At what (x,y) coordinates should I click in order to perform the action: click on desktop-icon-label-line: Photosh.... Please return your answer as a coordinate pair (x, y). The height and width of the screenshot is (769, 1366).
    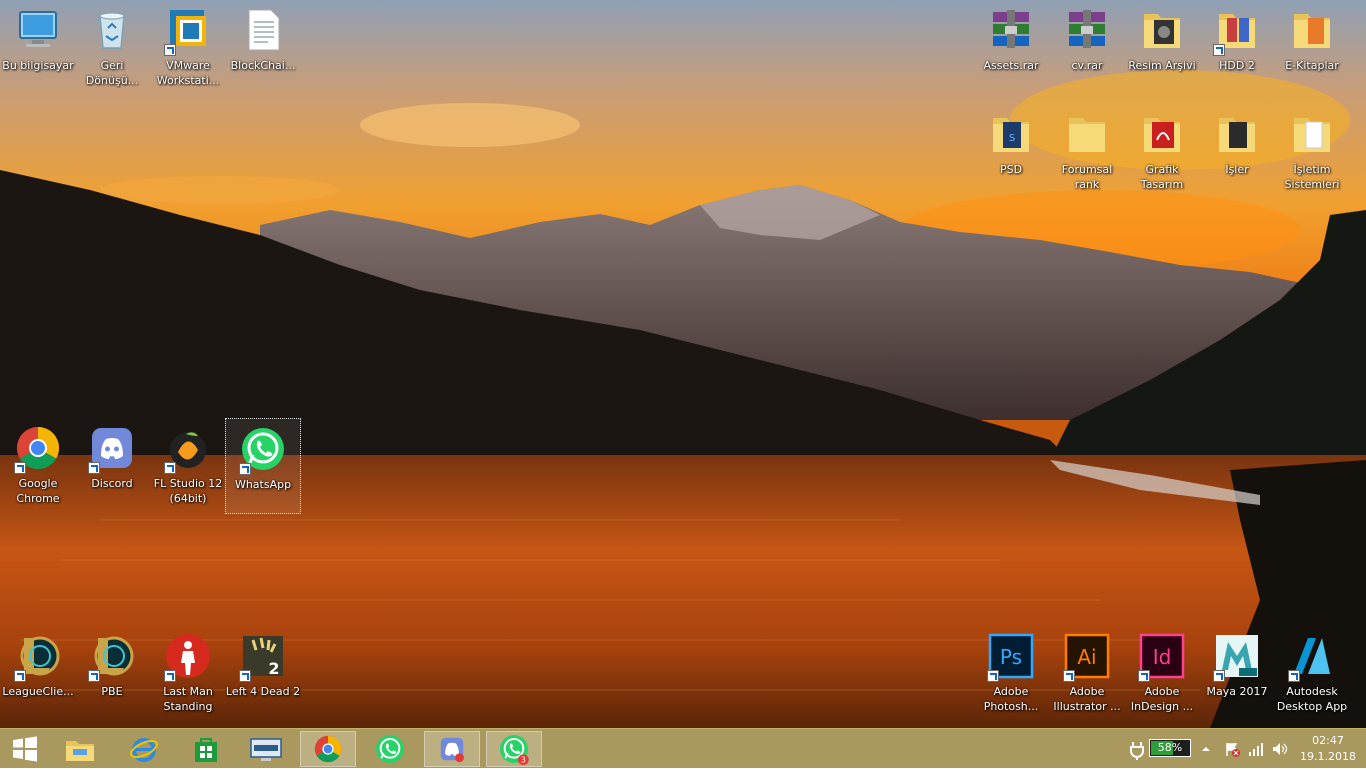
    Looking at the image, I should click on (1011, 706).